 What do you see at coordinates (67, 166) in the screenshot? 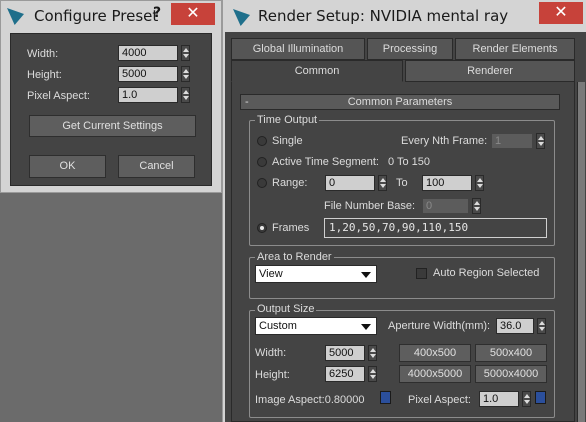
I see `ok-button: OK` at bounding box center [67, 166].